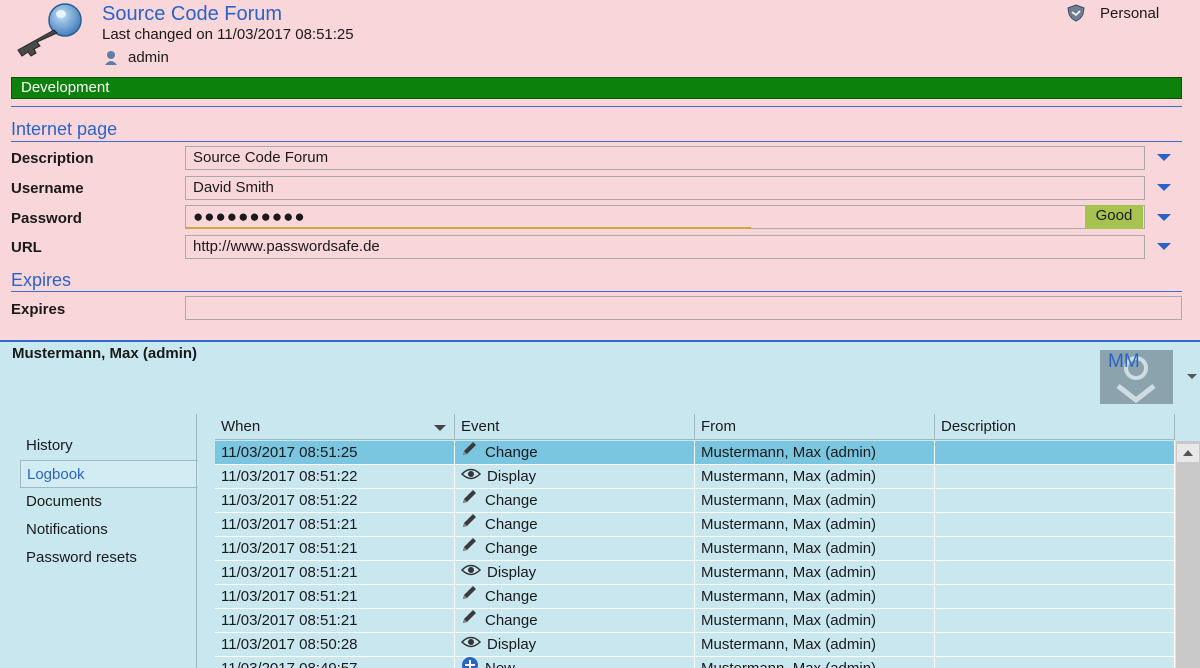 The width and height of the screenshot is (1200, 668). What do you see at coordinates (468, 228) in the screenshot?
I see `password-strength-bar` at bounding box center [468, 228].